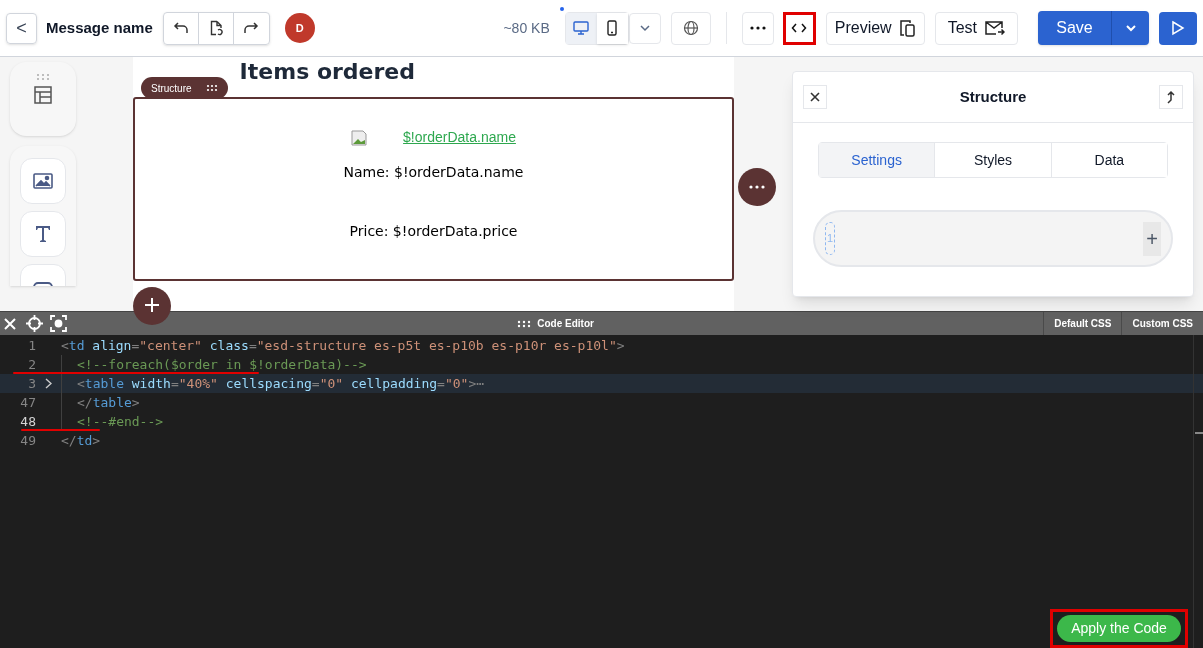  What do you see at coordinates (877, 160) in the screenshot?
I see `panel-tab: Settings` at bounding box center [877, 160].